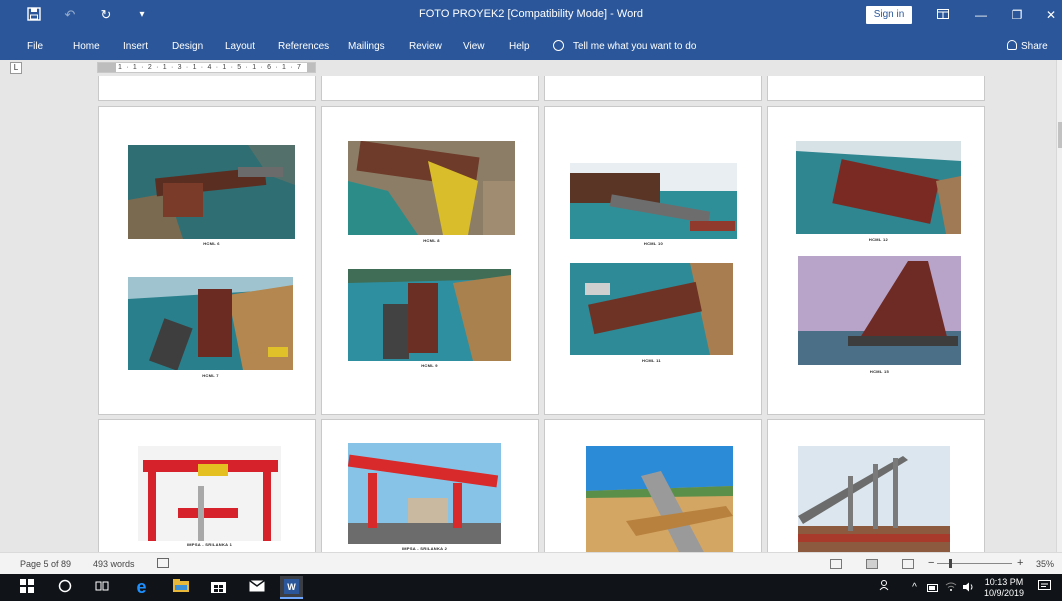 This screenshot has height=601, width=1062. I want to click on share-button: Share, so click(1034, 46).